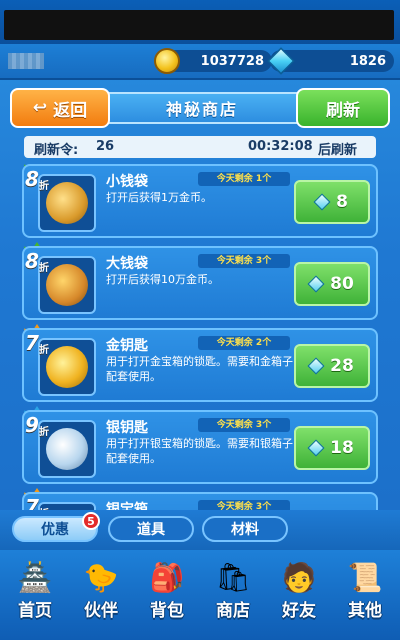 The image size is (400, 640). What do you see at coordinates (105, 146) in the screenshot?
I see `refresh-token-count: 26` at bounding box center [105, 146].